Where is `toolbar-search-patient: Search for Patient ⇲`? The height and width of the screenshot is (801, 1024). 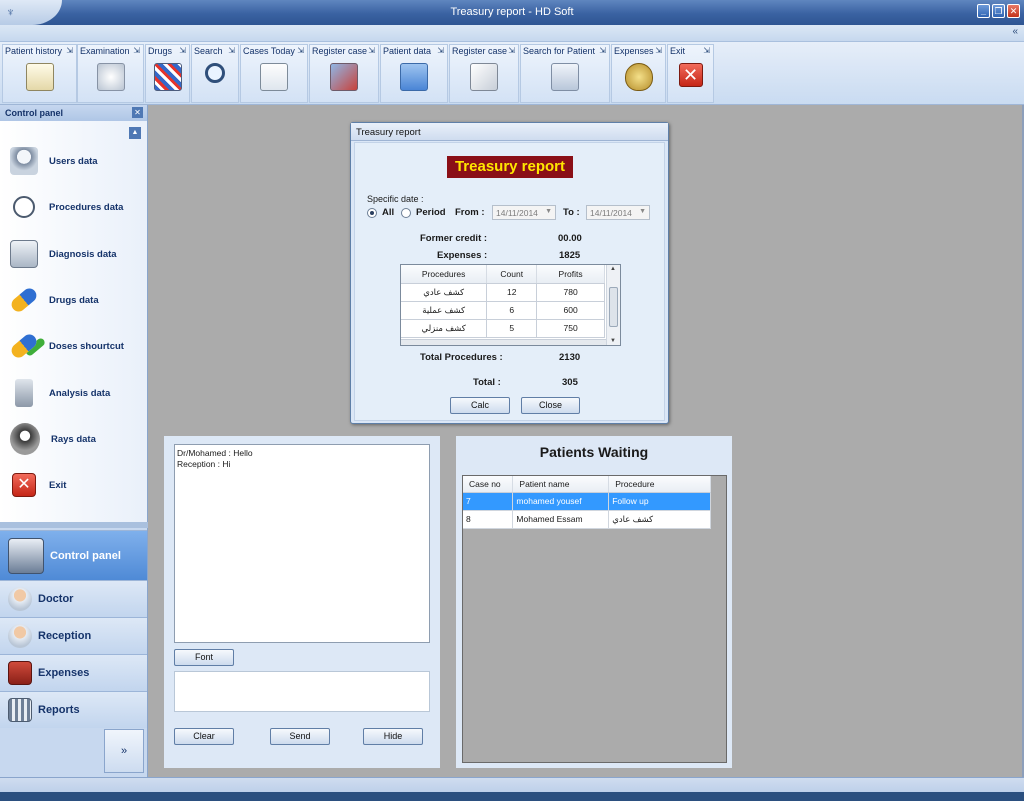 toolbar-search-patient: Search for Patient ⇲ is located at coordinates (565, 73).